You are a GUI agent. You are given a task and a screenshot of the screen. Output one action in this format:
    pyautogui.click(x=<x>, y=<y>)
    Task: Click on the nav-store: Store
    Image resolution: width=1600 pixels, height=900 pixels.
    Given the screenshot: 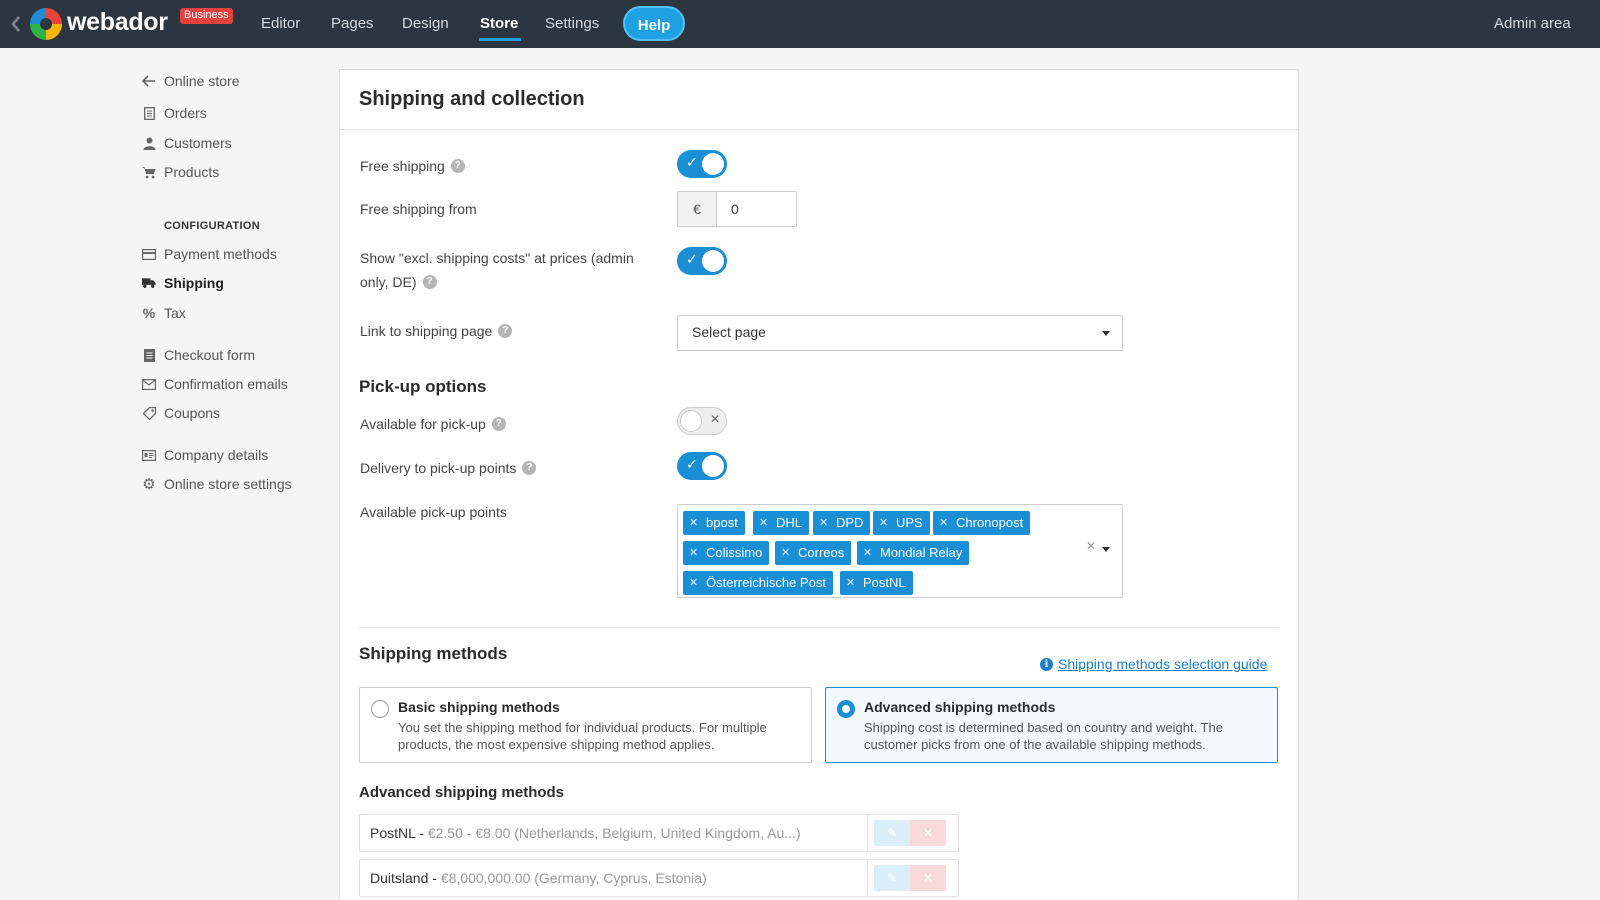 What is the action you would take?
    pyautogui.click(x=499, y=23)
    